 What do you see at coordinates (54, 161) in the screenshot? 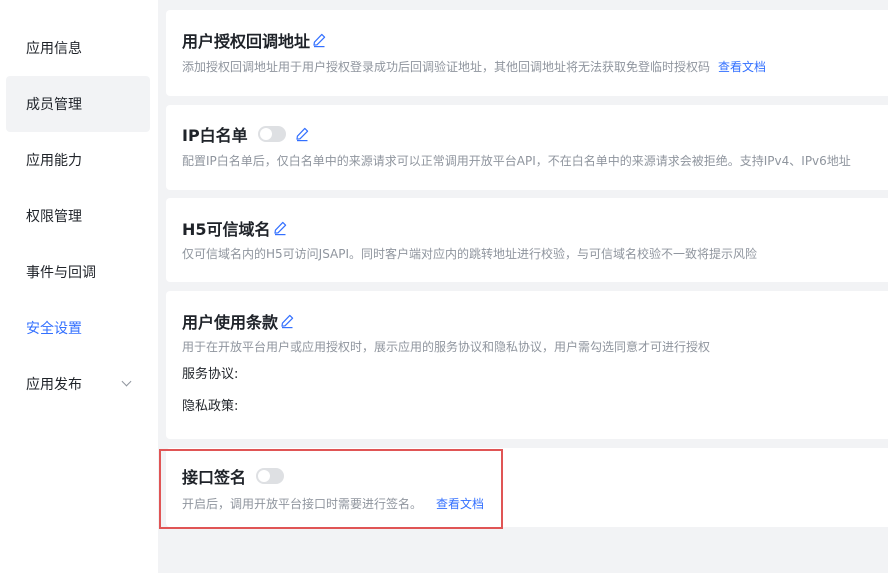
I see `sidebar-item-label: 应用能力` at bounding box center [54, 161].